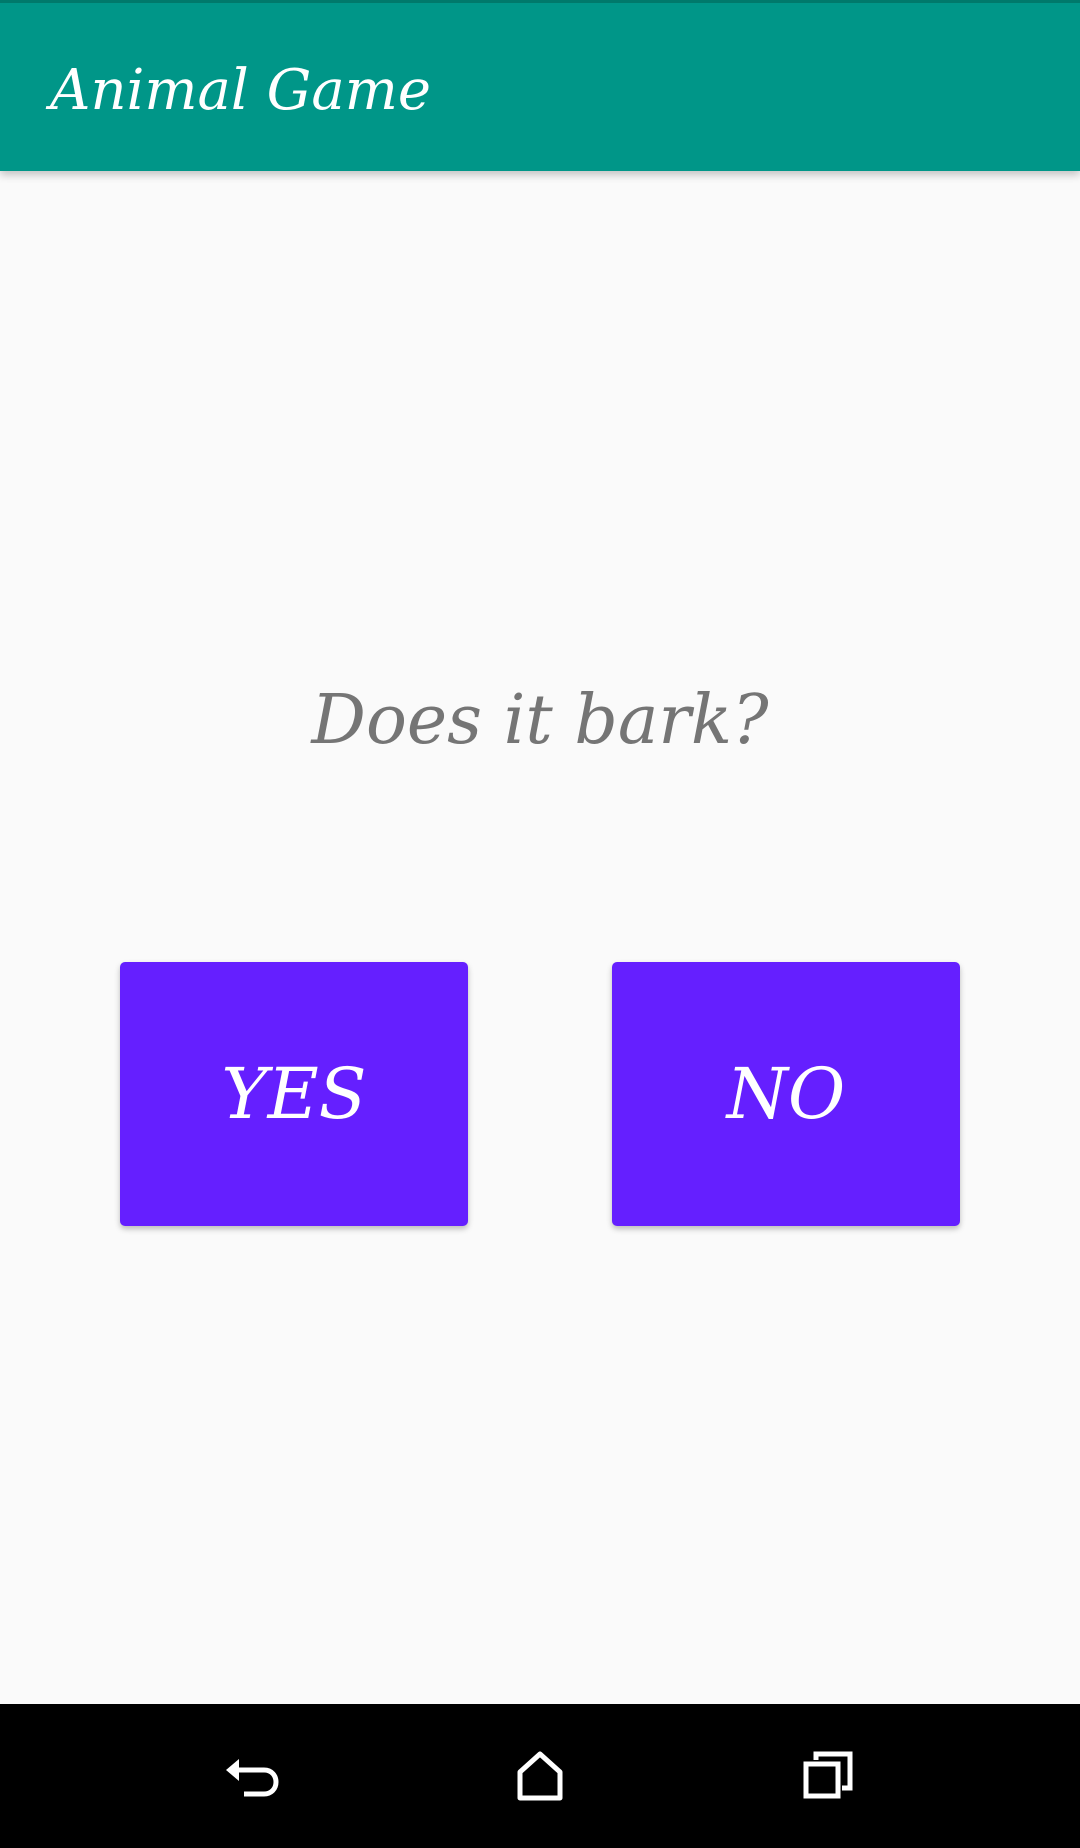 Image resolution: width=1080 pixels, height=1848 pixels. I want to click on recents-button, so click(828, 1776).